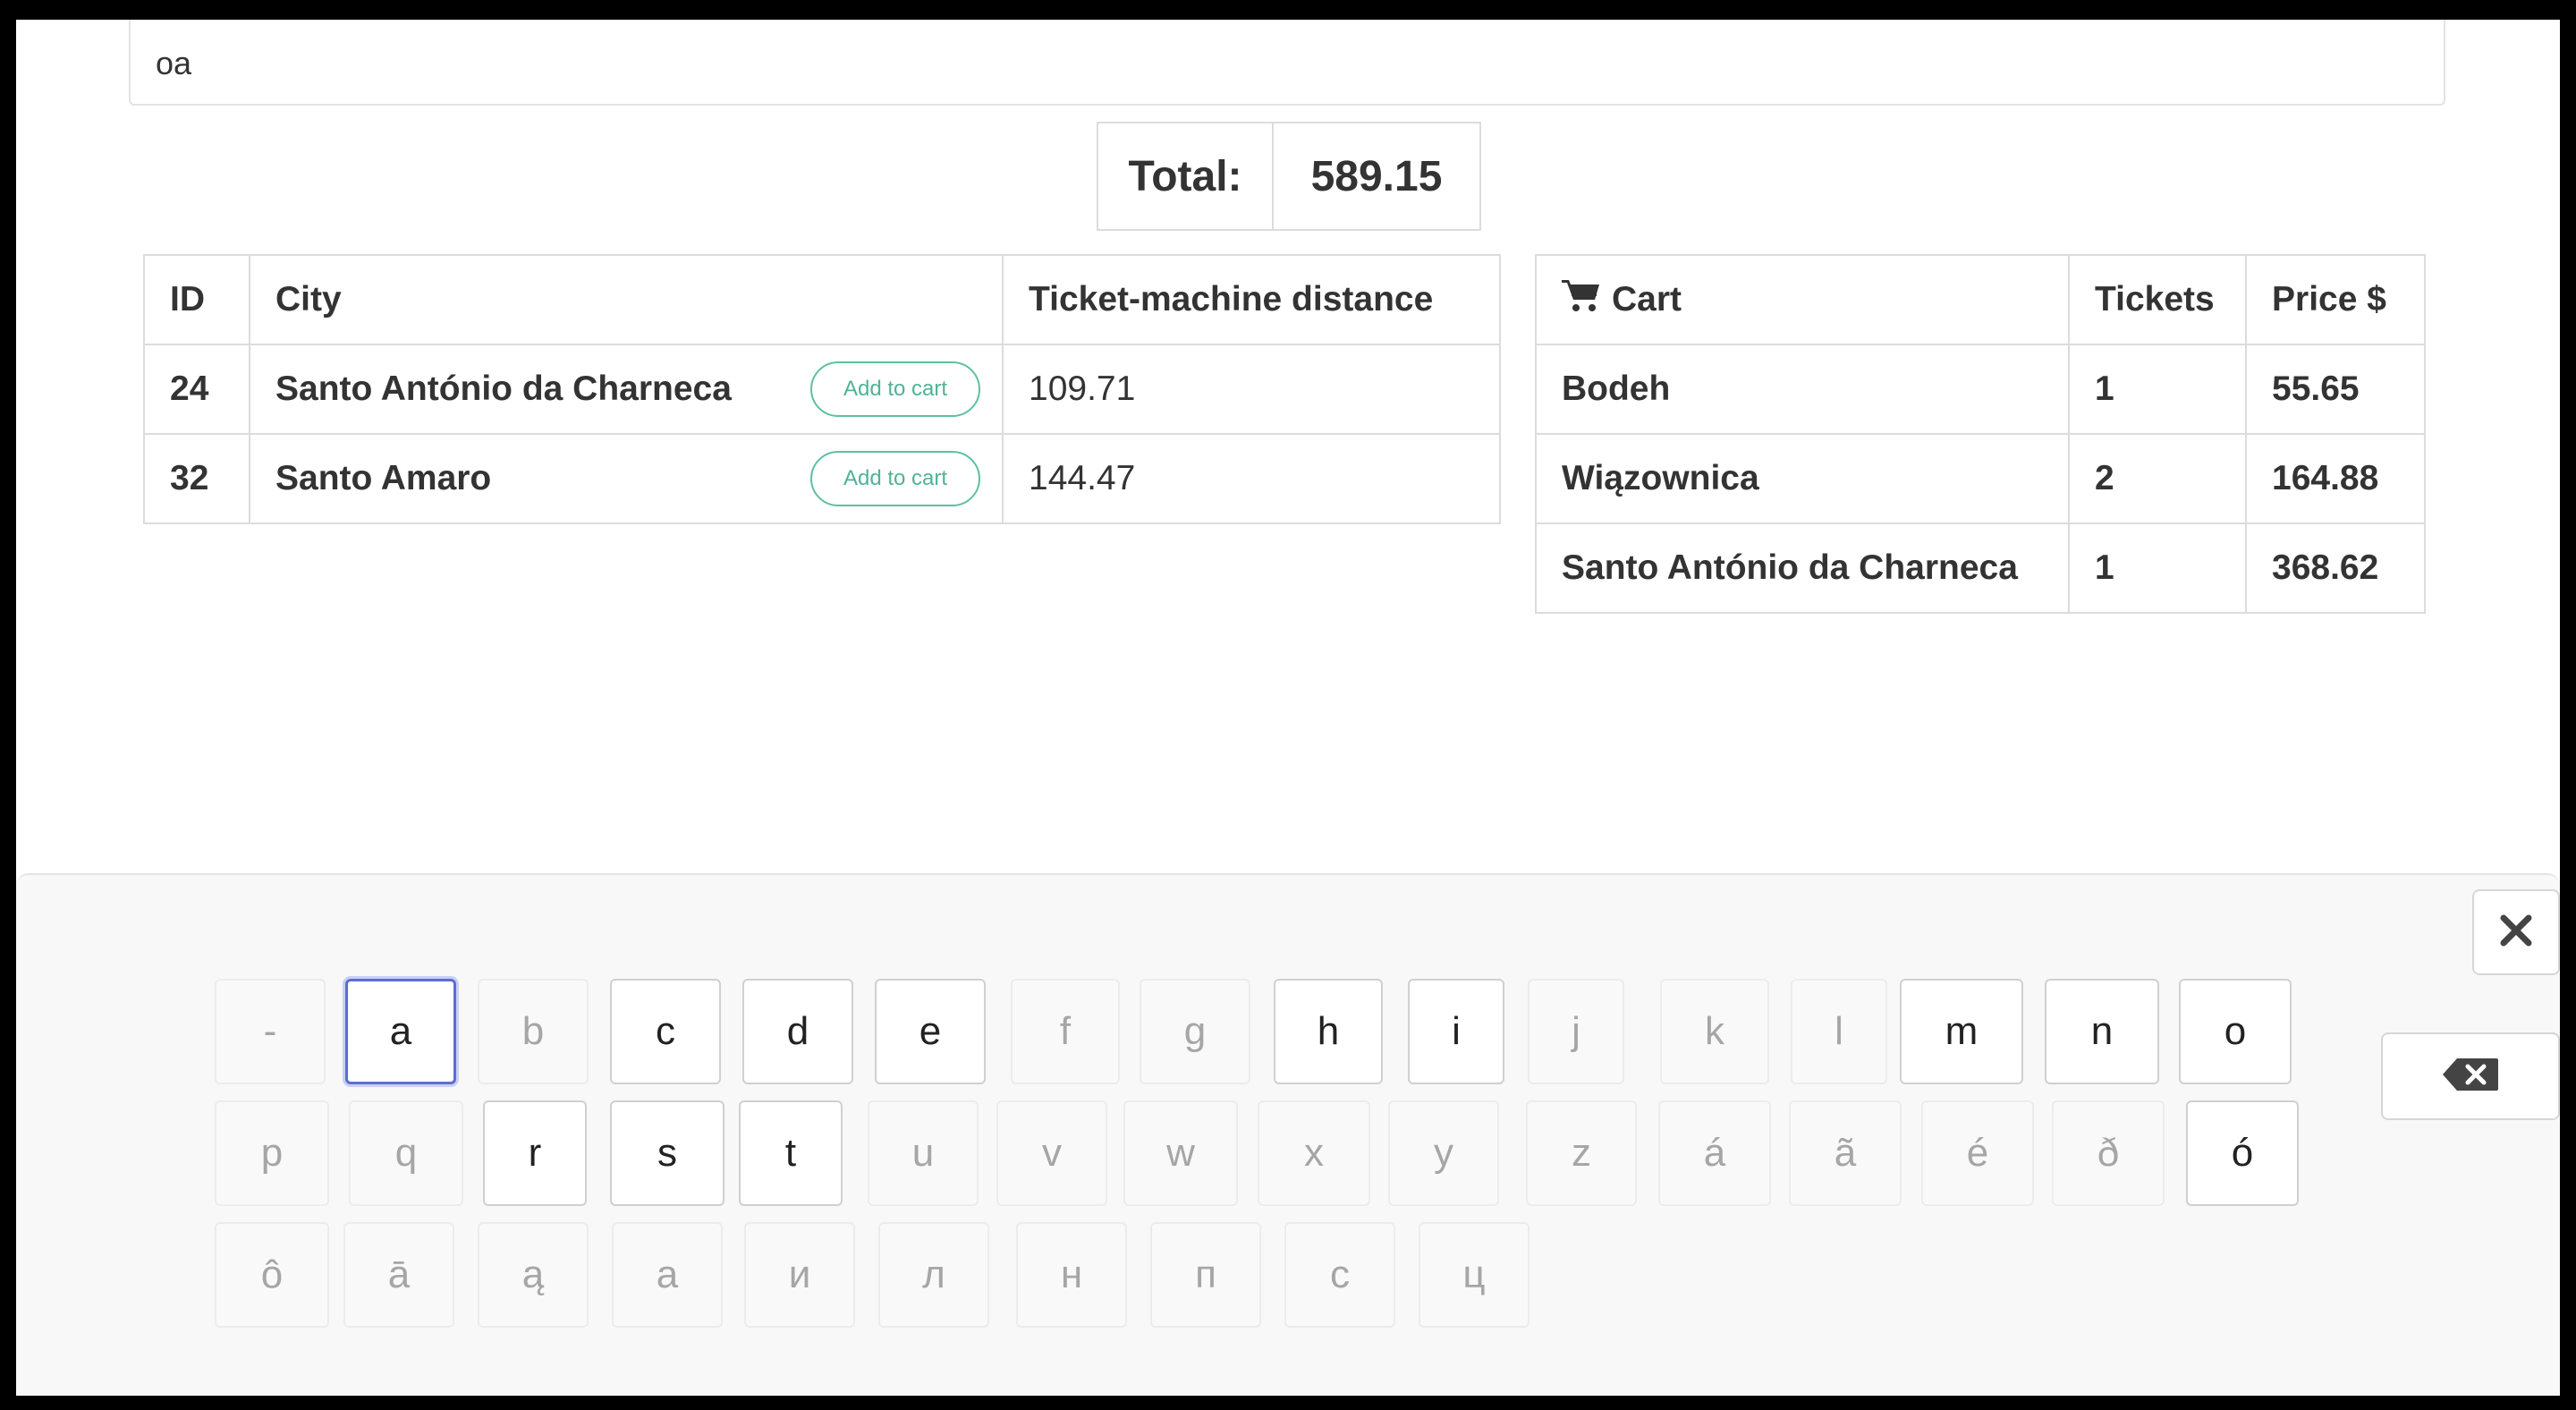  I want to click on key-f: f, so click(1065, 1031).